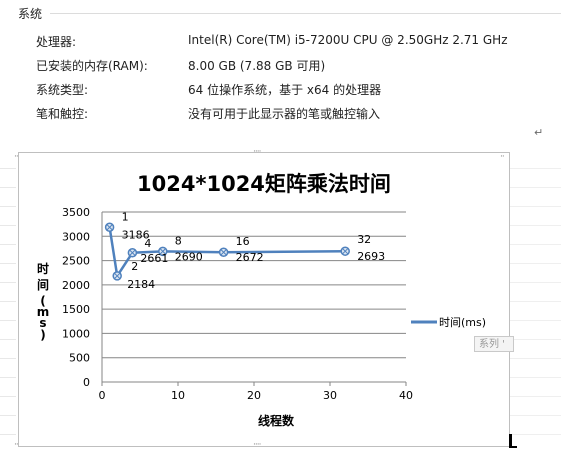 The image size is (561, 458). I want to click on return-mark-icon: ↵, so click(539, 132).